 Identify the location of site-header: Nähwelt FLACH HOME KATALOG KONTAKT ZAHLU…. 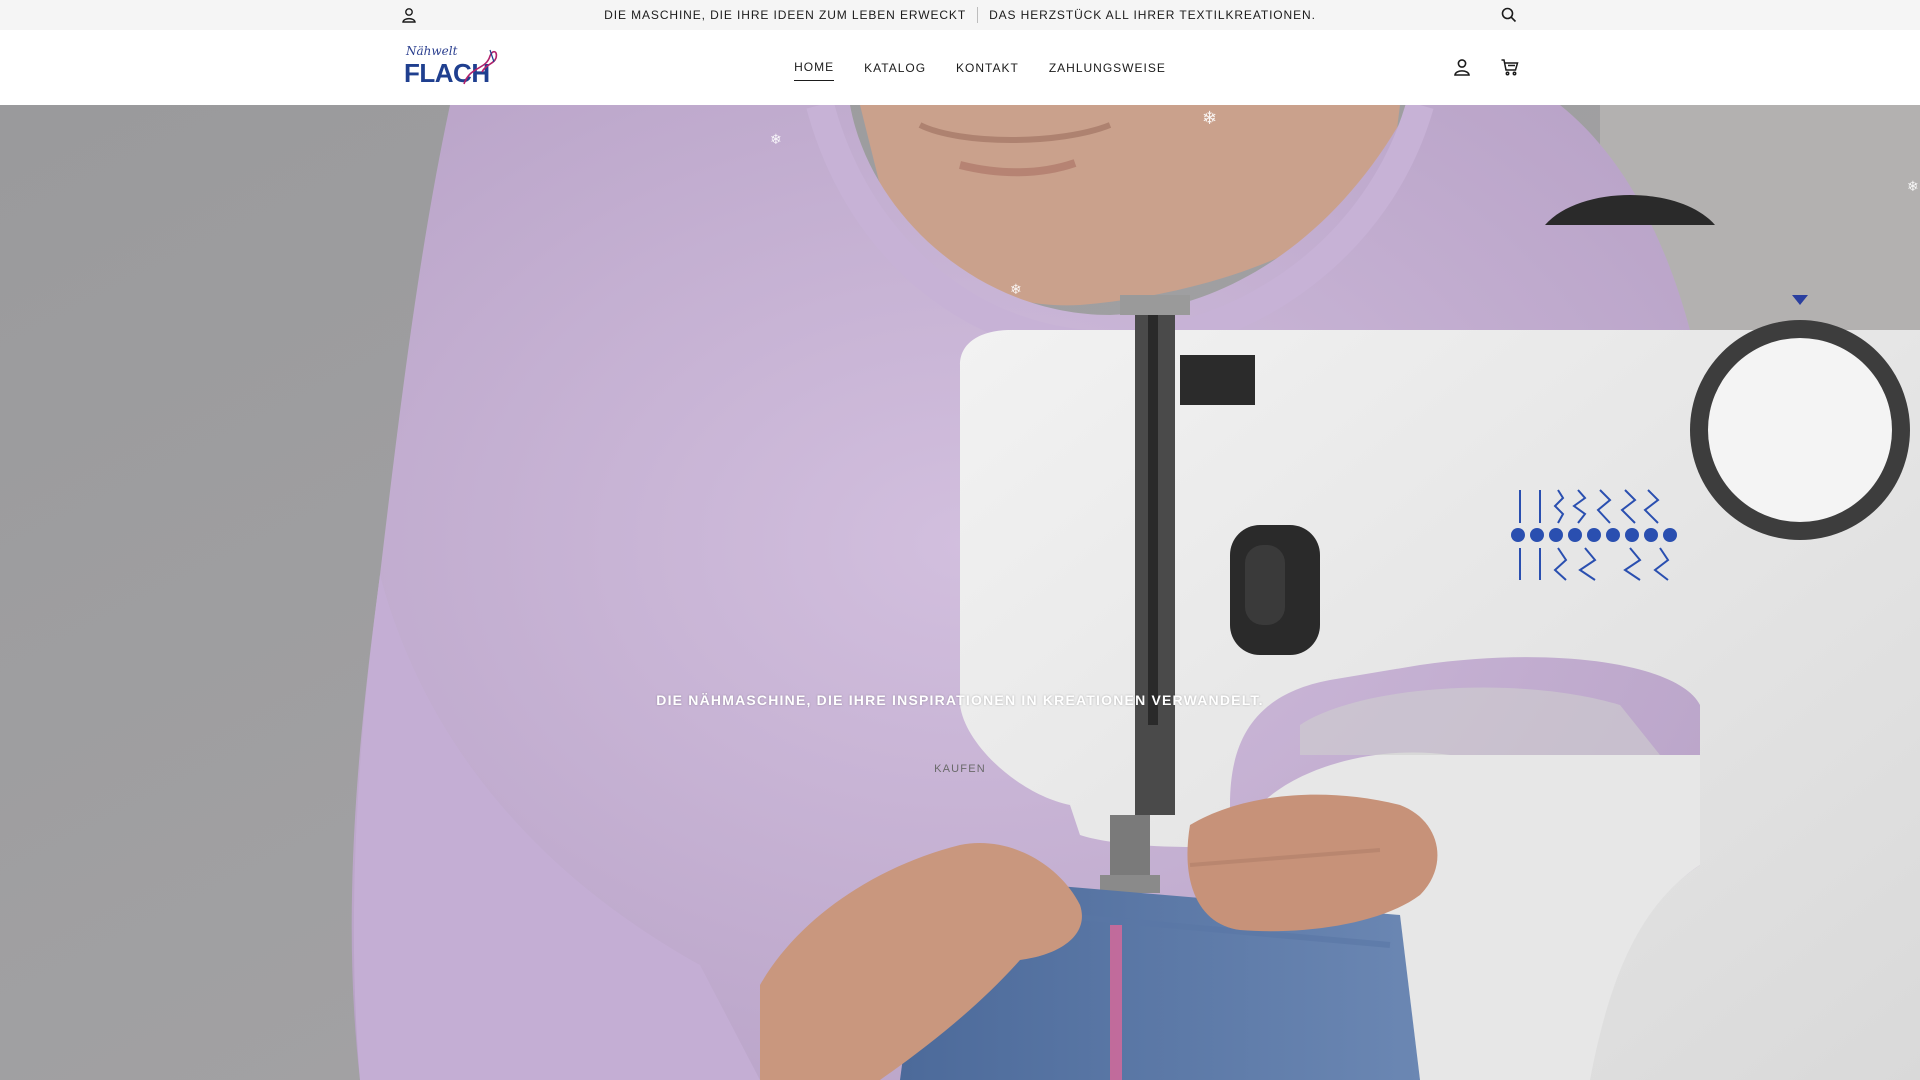
(960, 67).